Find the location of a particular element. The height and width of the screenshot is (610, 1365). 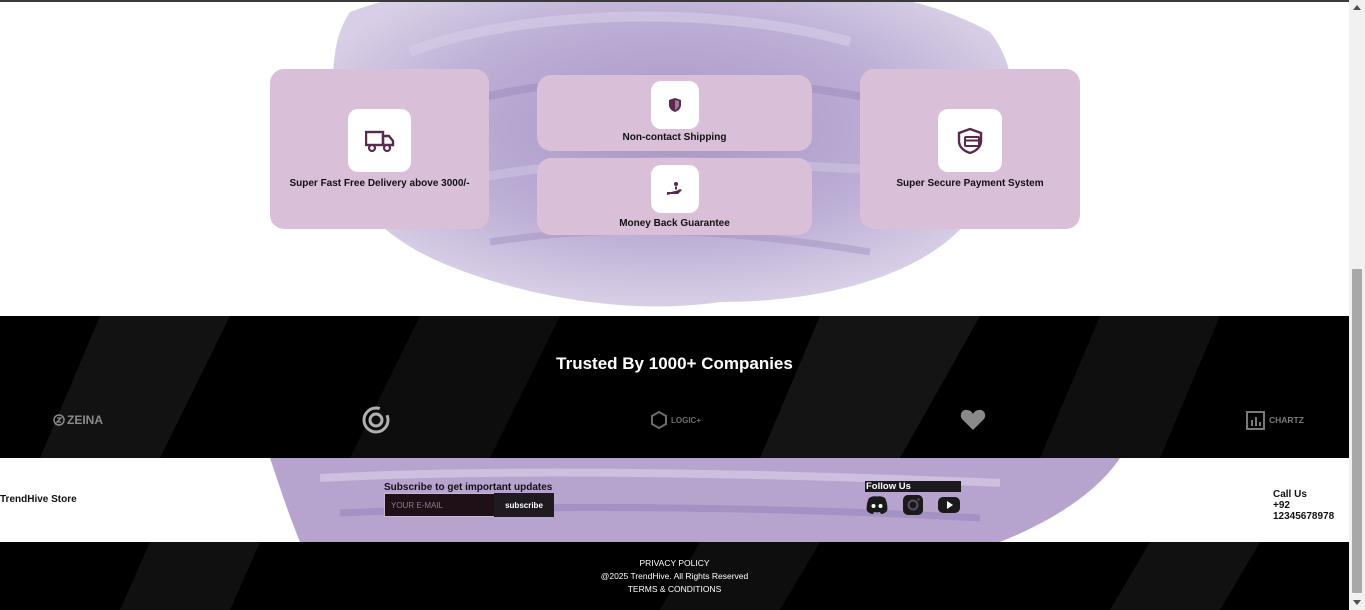

truck-icon-box is located at coordinates (379, 140).